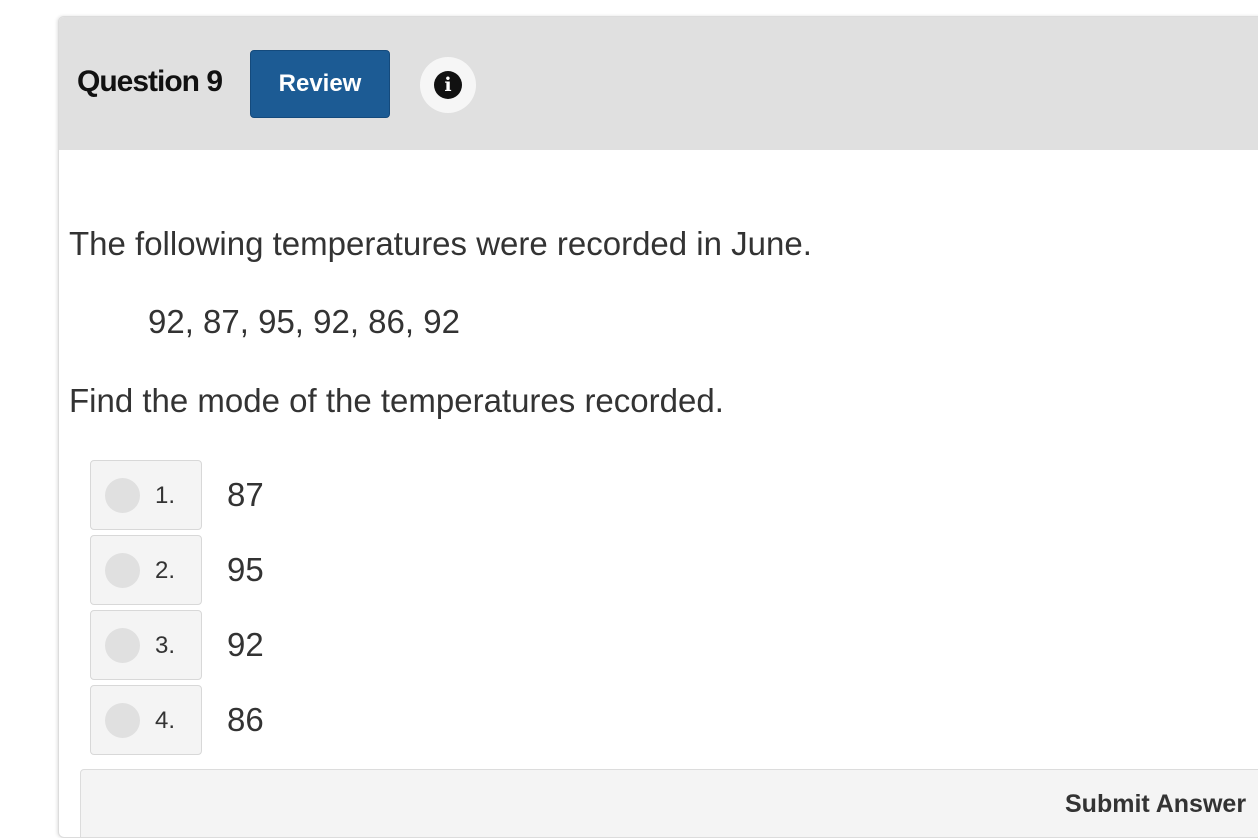  I want to click on choice-number: 3., so click(165, 645).